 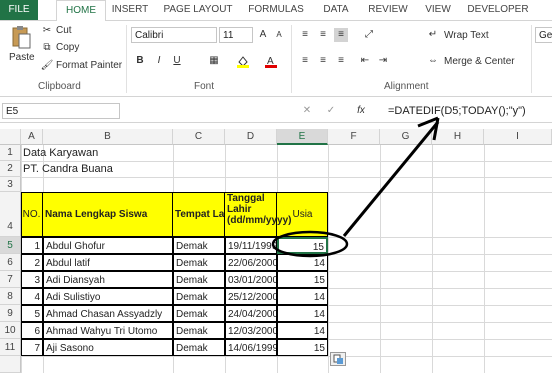 I want to click on row-header-7: 7, so click(x=10, y=279).